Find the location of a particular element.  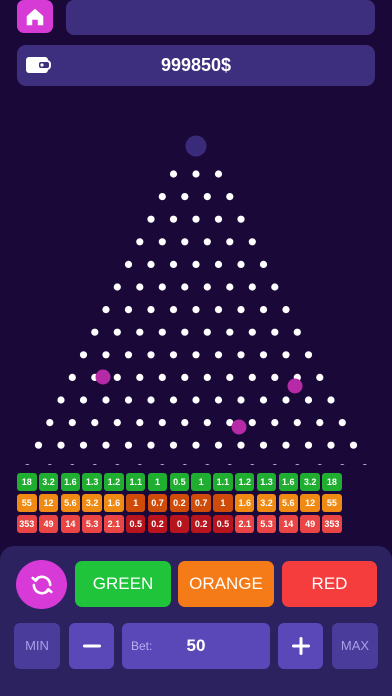

orange-multiplier-row: 55 12 5.6 3.2 1.6 1 0.7 0.2 0.7 1 1.6 3.2 5.6 12 55 is located at coordinates (196, 503).